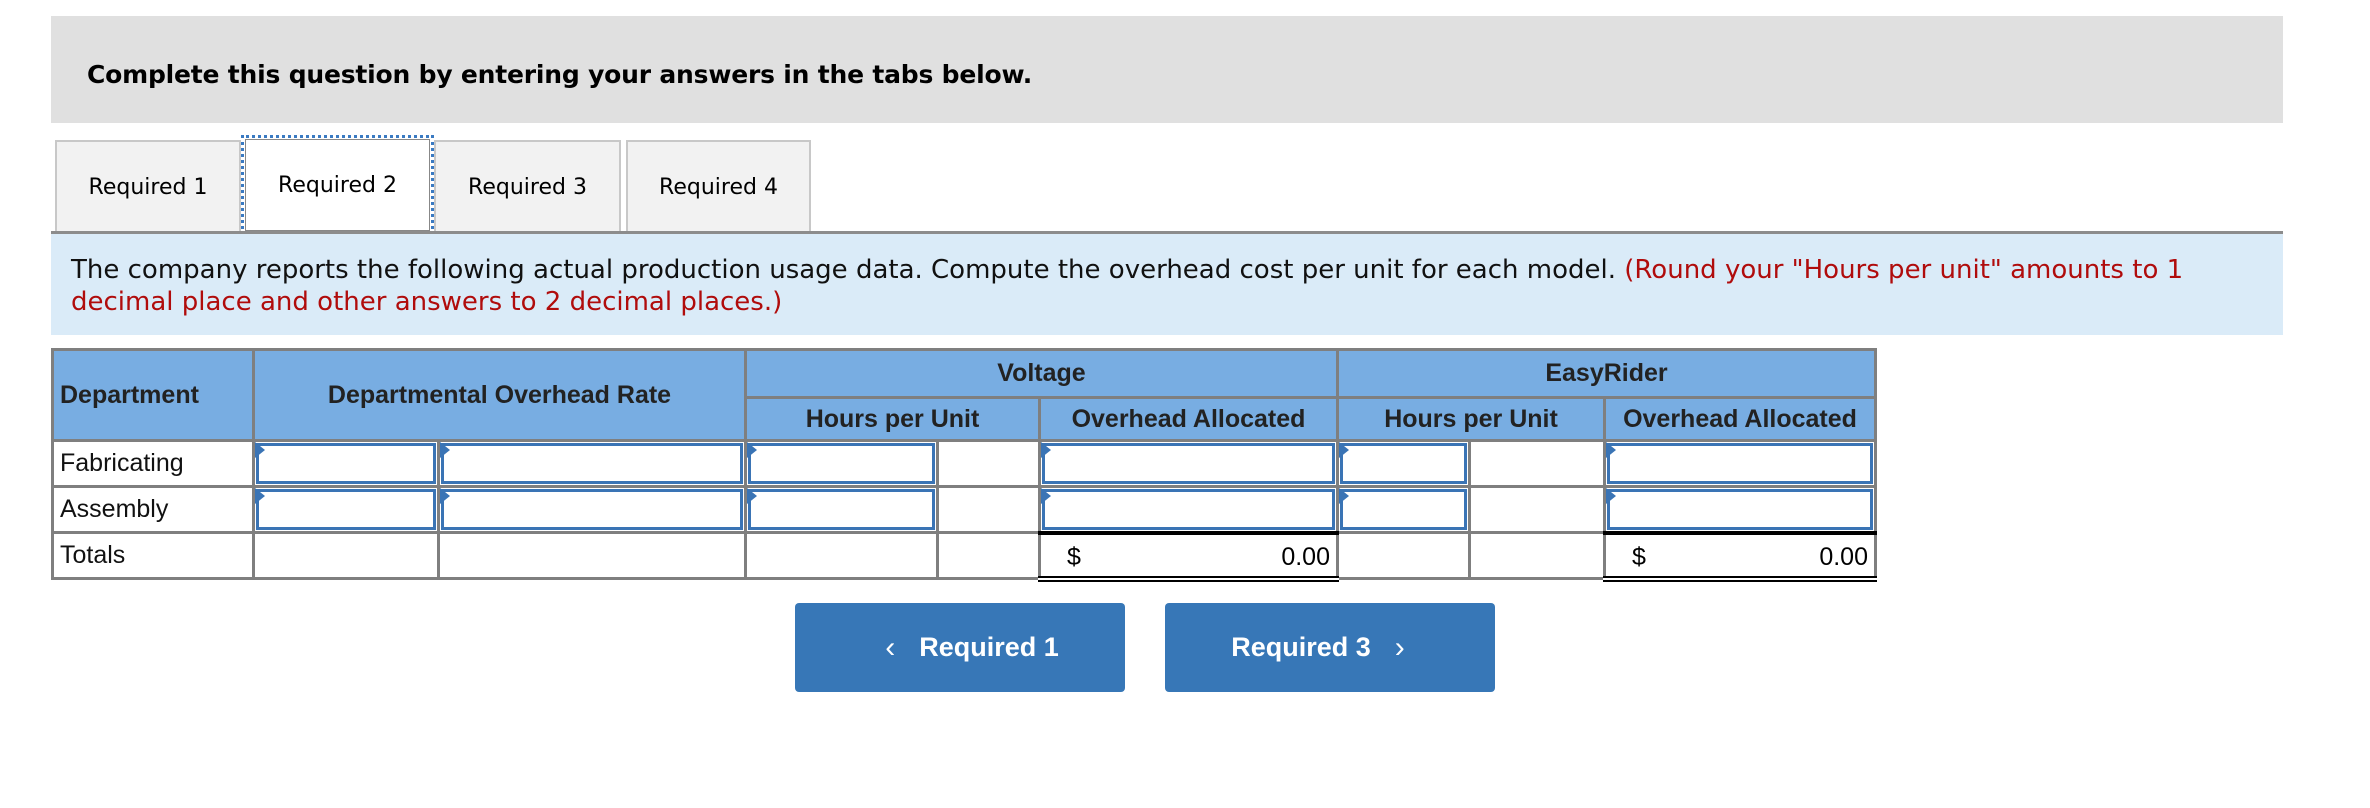 The width and height of the screenshot is (2370, 808). I want to click on row-label: Totals, so click(153, 555).